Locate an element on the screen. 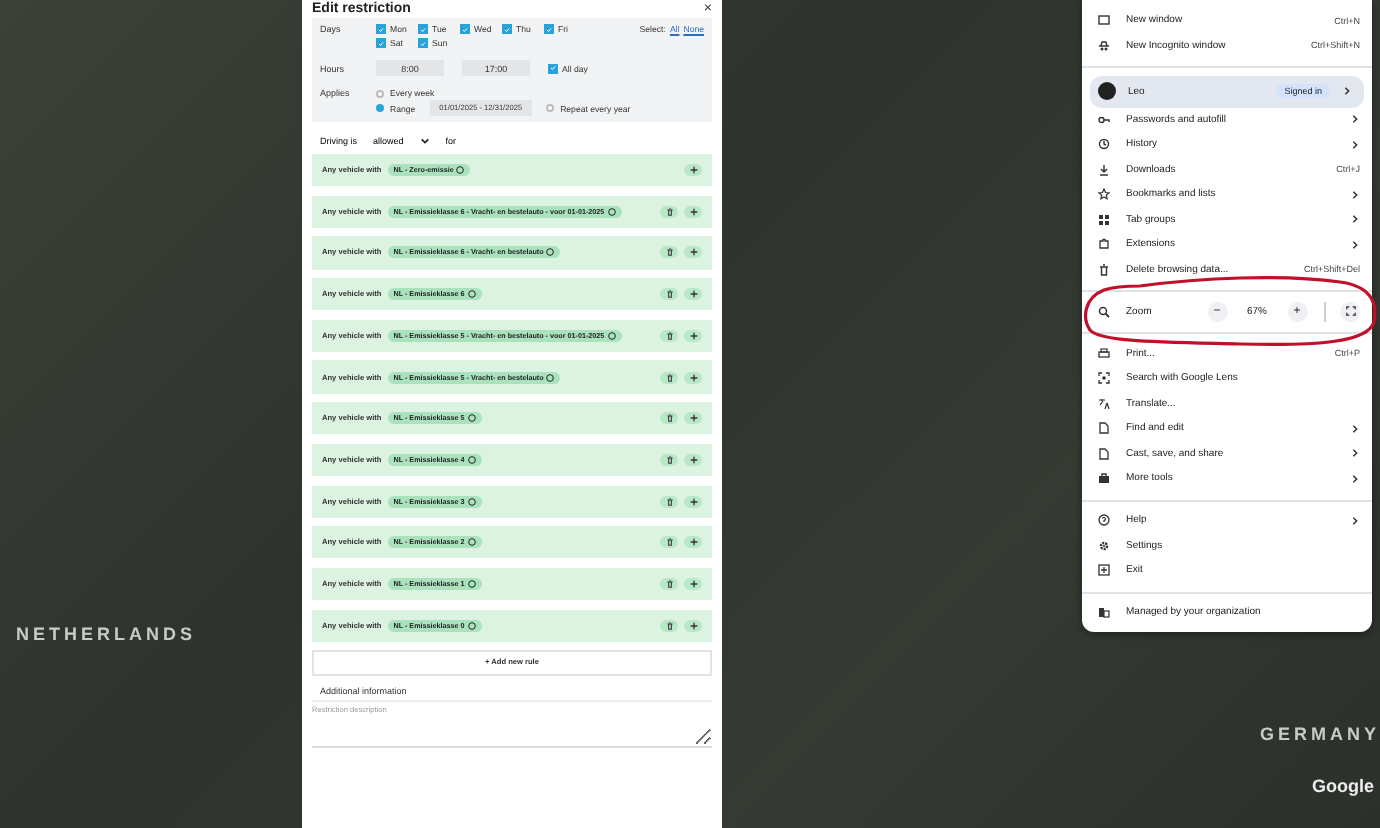 The image size is (1380, 828). toolbox-icon is located at coordinates (1104, 478).